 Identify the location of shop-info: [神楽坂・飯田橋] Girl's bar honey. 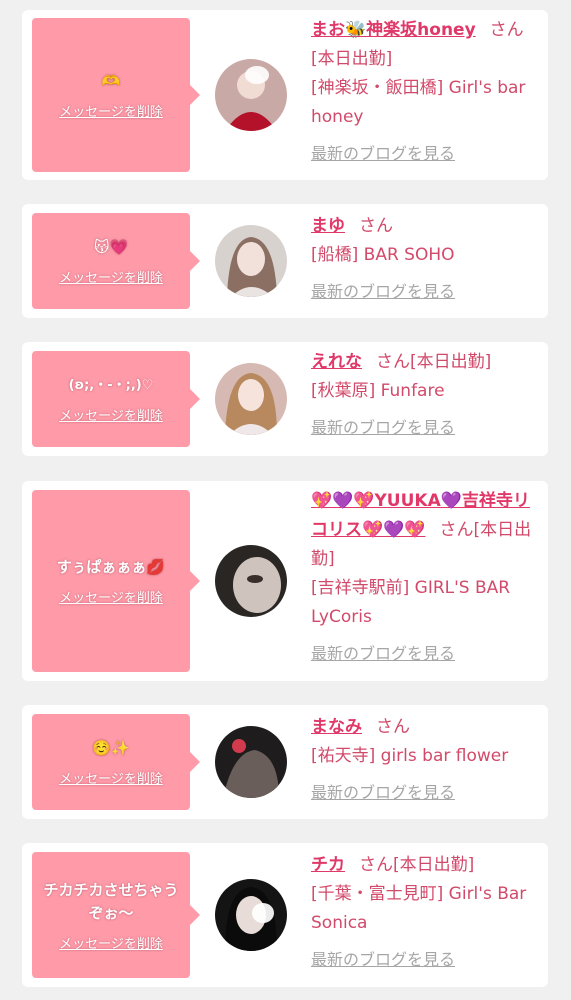
(418, 102).